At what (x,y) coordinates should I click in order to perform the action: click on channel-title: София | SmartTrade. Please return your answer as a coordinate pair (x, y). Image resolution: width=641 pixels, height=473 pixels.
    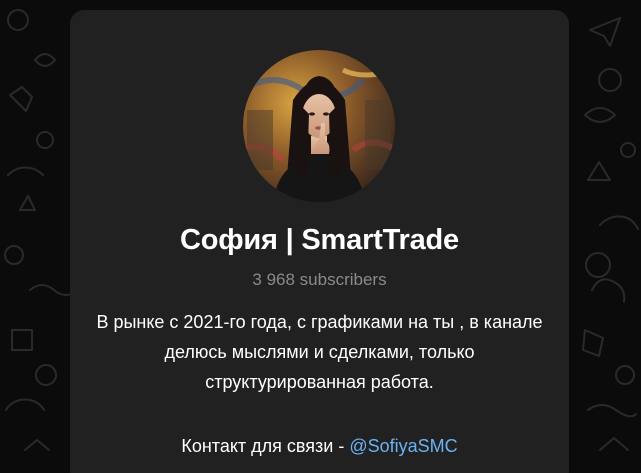
    Looking at the image, I should click on (319, 240).